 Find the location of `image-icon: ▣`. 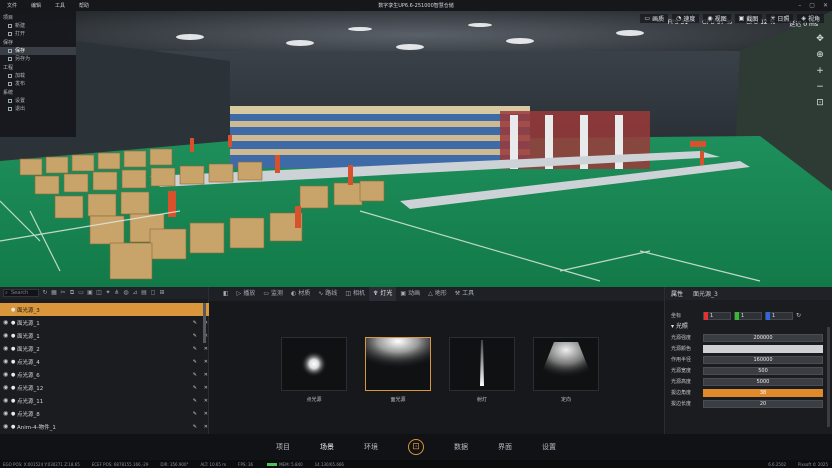

image-icon: ▣ is located at coordinates (90, 293).